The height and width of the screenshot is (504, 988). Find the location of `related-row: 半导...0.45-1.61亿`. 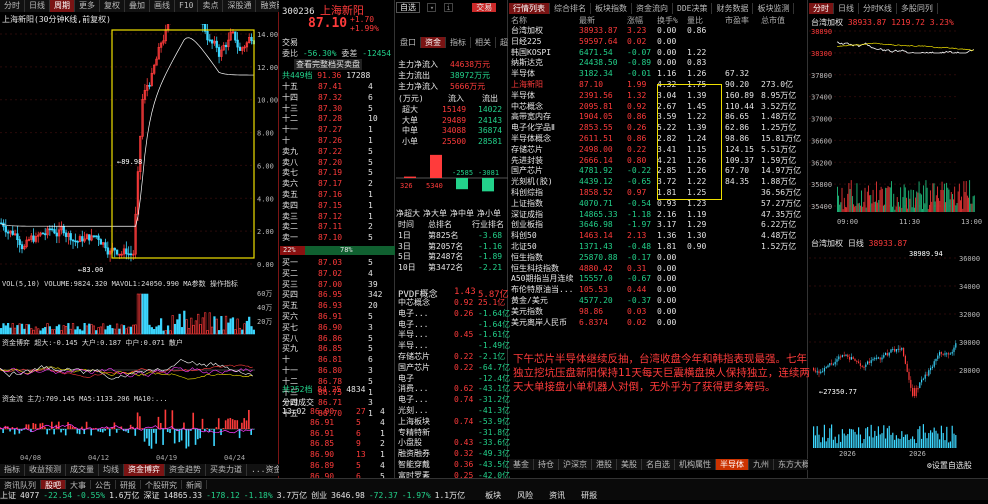

related-row: 半导...0.45-1.61亿 is located at coordinates (453, 335).